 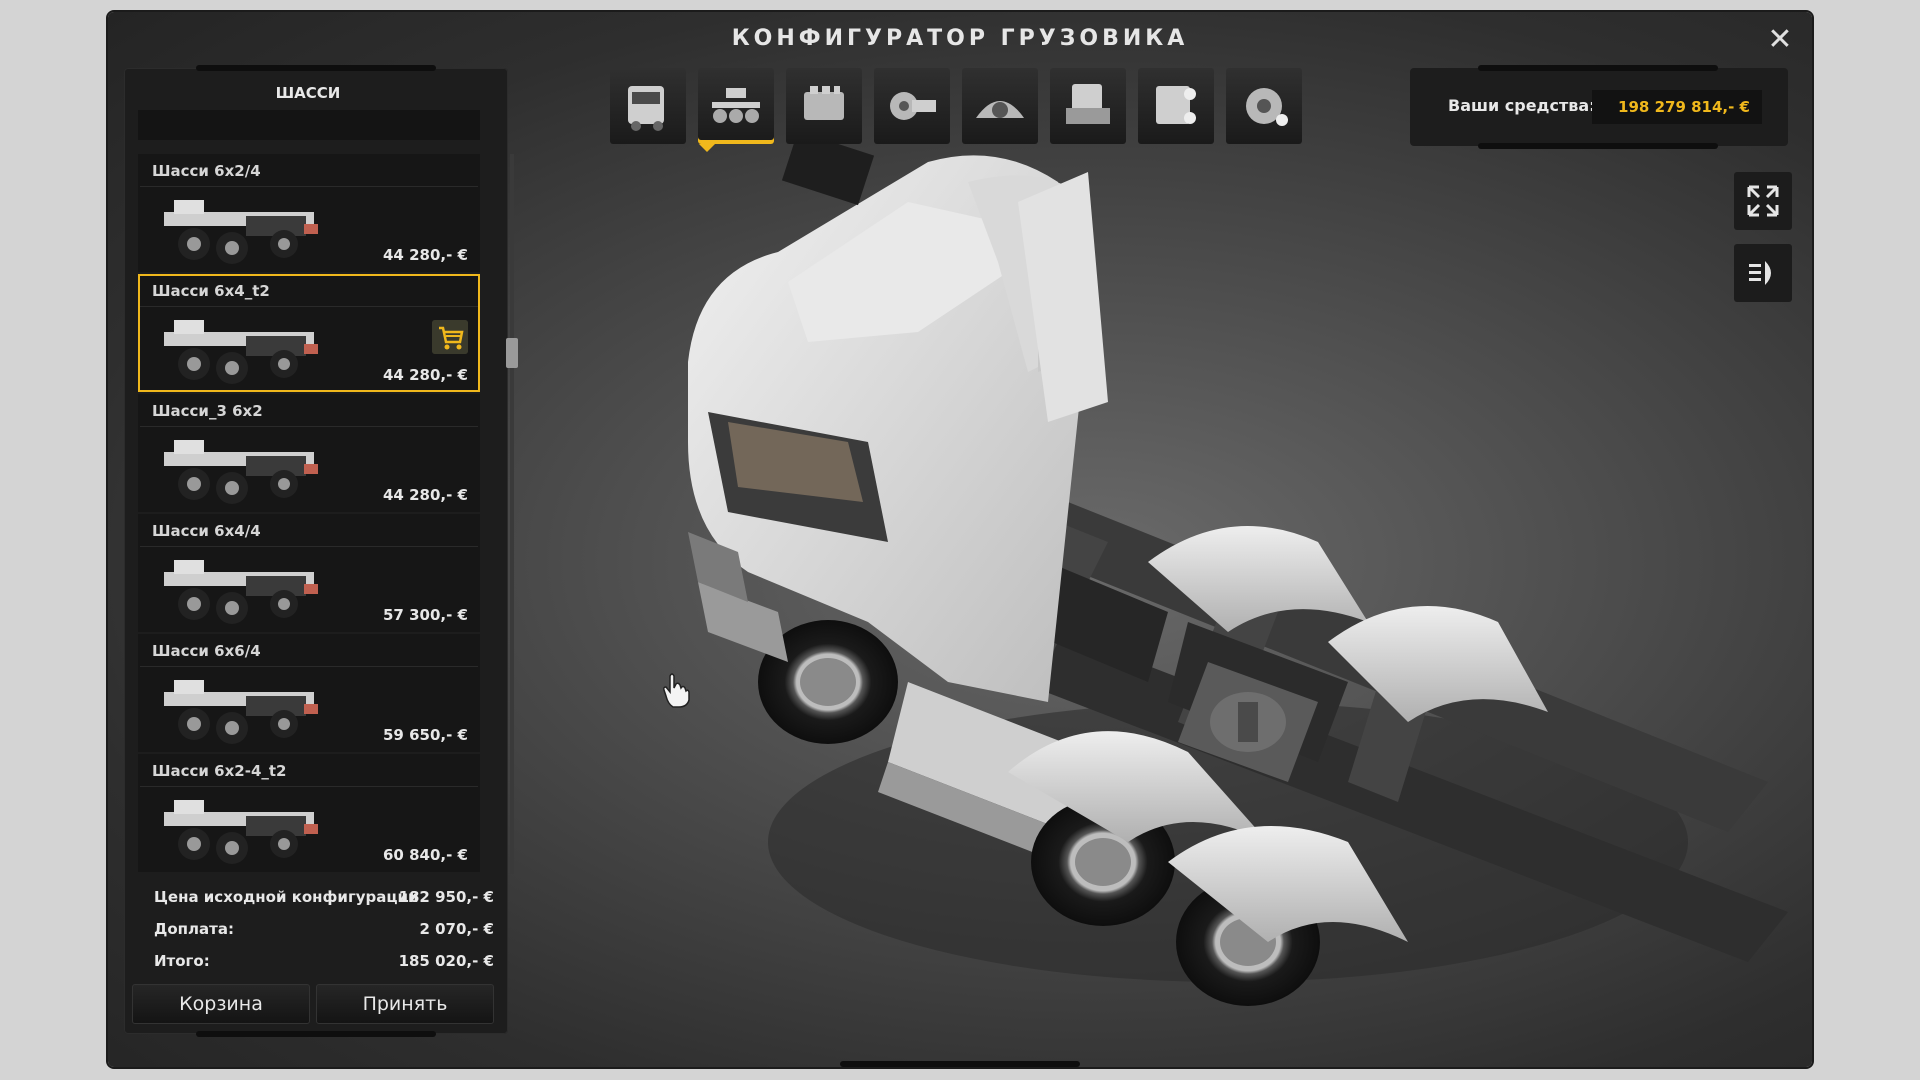 What do you see at coordinates (425, 615) in the screenshot?
I see `chassis-option-price: 57 300,- €` at bounding box center [425, 615].